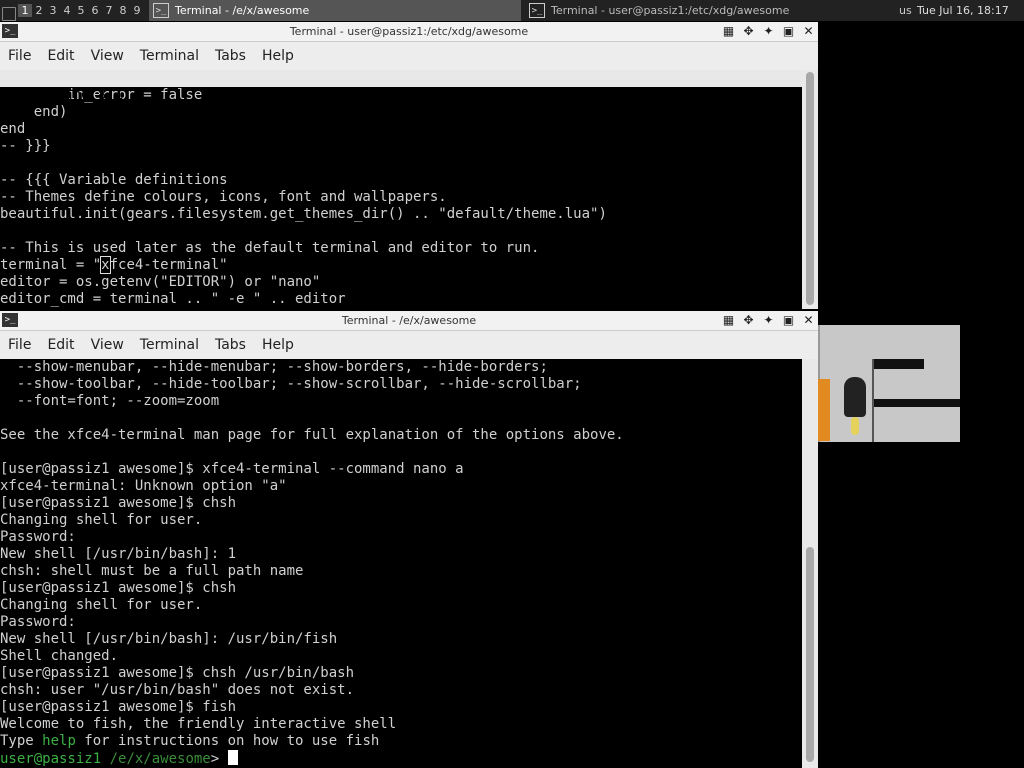  I want to click on preview-bar, so click(899, 364).